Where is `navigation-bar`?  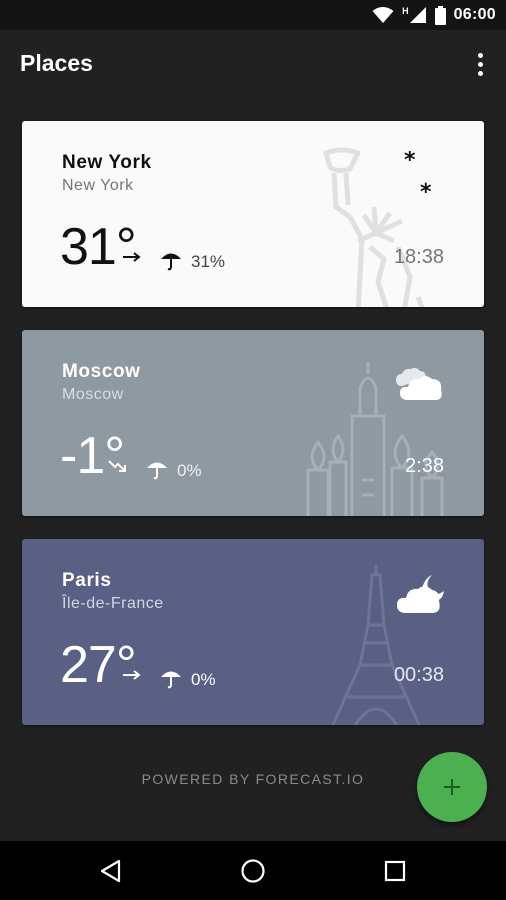
navigation-bar is located at coordinates (253, 870).